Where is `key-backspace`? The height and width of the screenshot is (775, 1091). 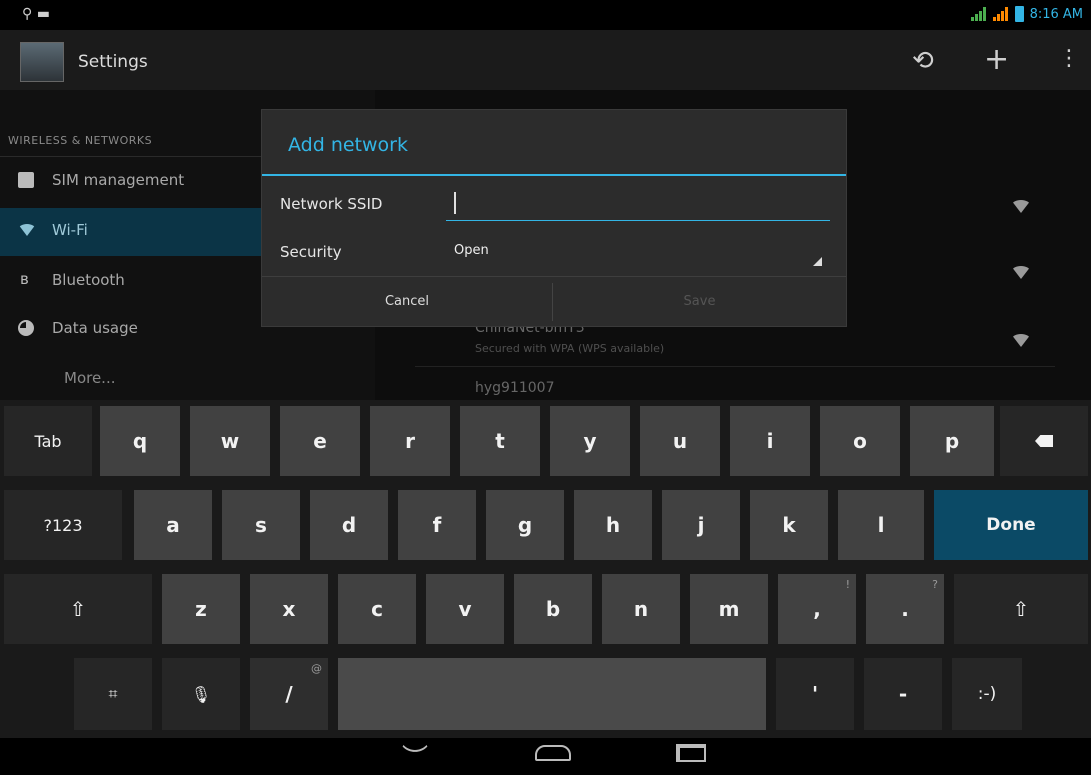
key-backspace is located at coordinates (1044, 441).